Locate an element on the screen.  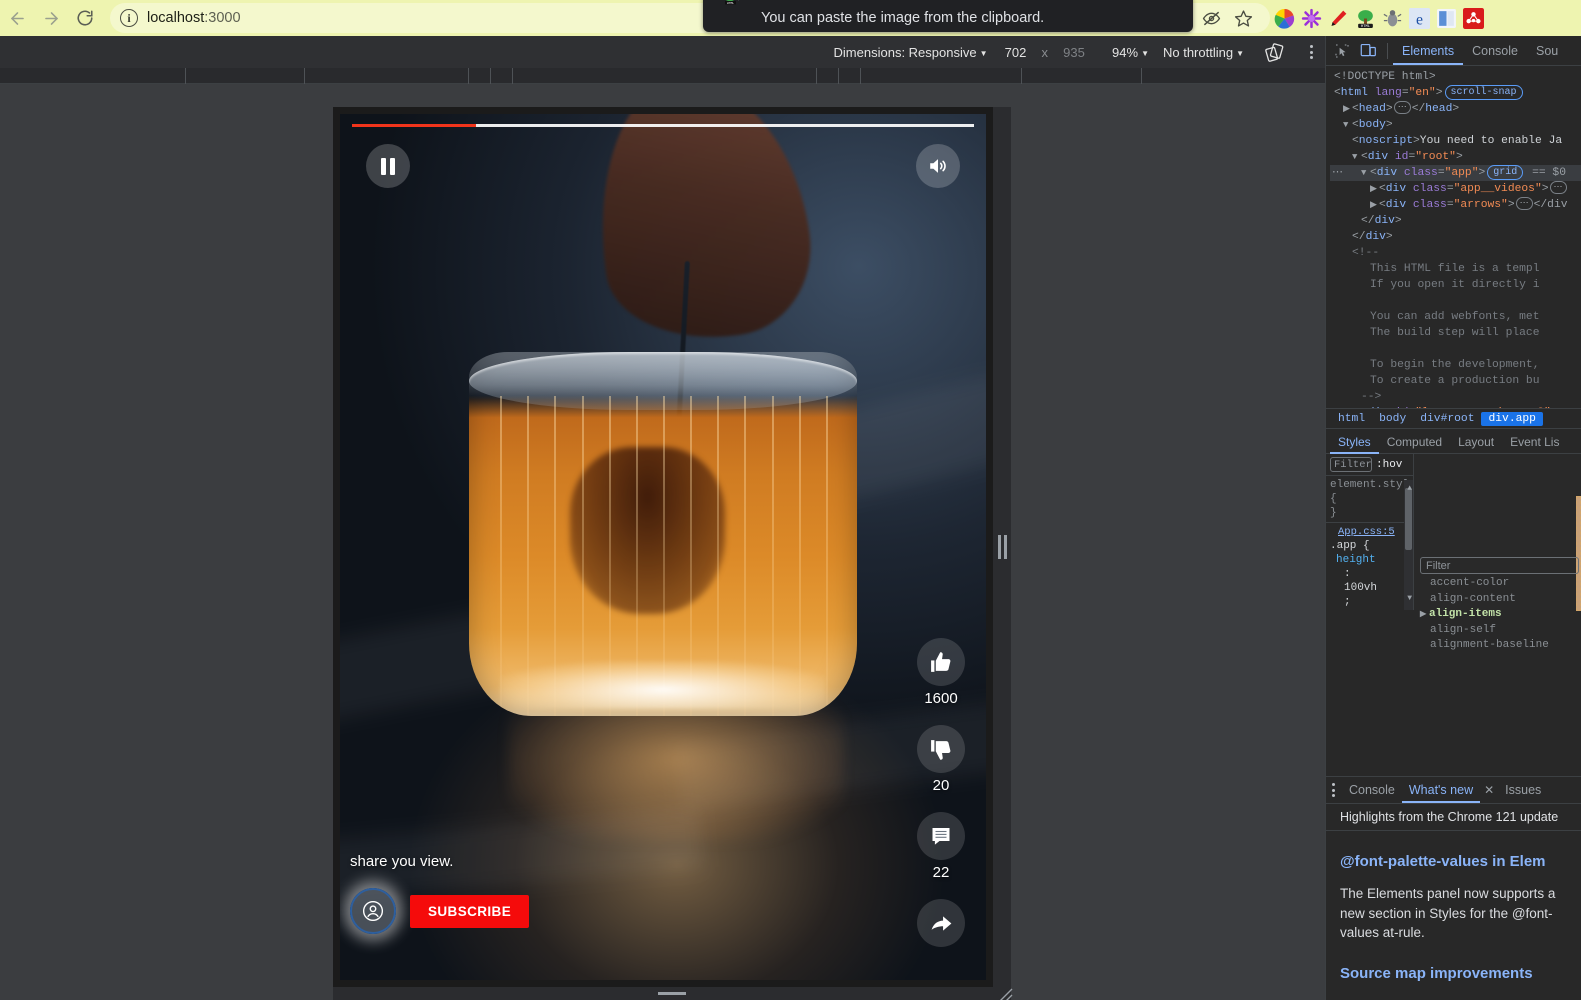
dimensions-dropdown: Dimensions: Responsive ▼ is located at coordinates (911, 52).